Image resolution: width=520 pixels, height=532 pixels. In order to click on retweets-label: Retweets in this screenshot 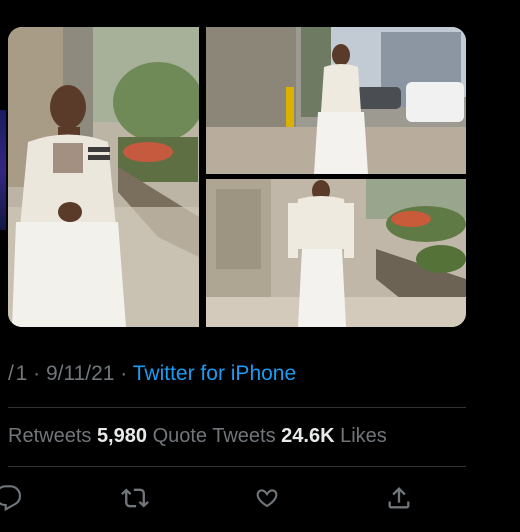, I will do `click(49, 436)`.